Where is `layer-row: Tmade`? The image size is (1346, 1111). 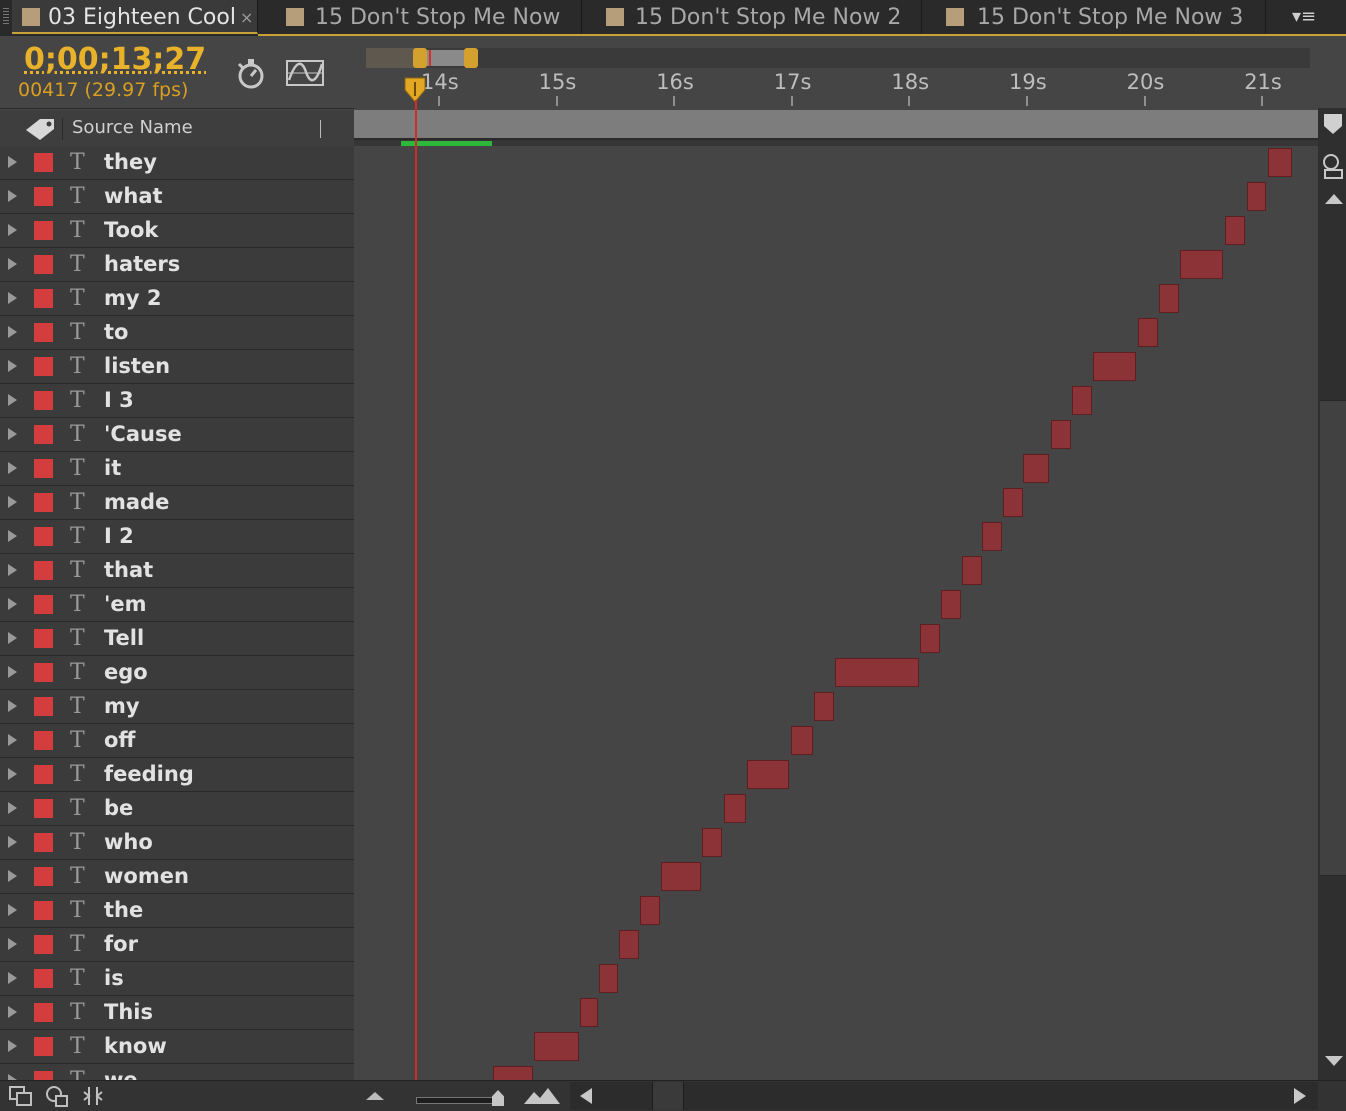
layer-row: Tmade is located at coordinates (177, 503).